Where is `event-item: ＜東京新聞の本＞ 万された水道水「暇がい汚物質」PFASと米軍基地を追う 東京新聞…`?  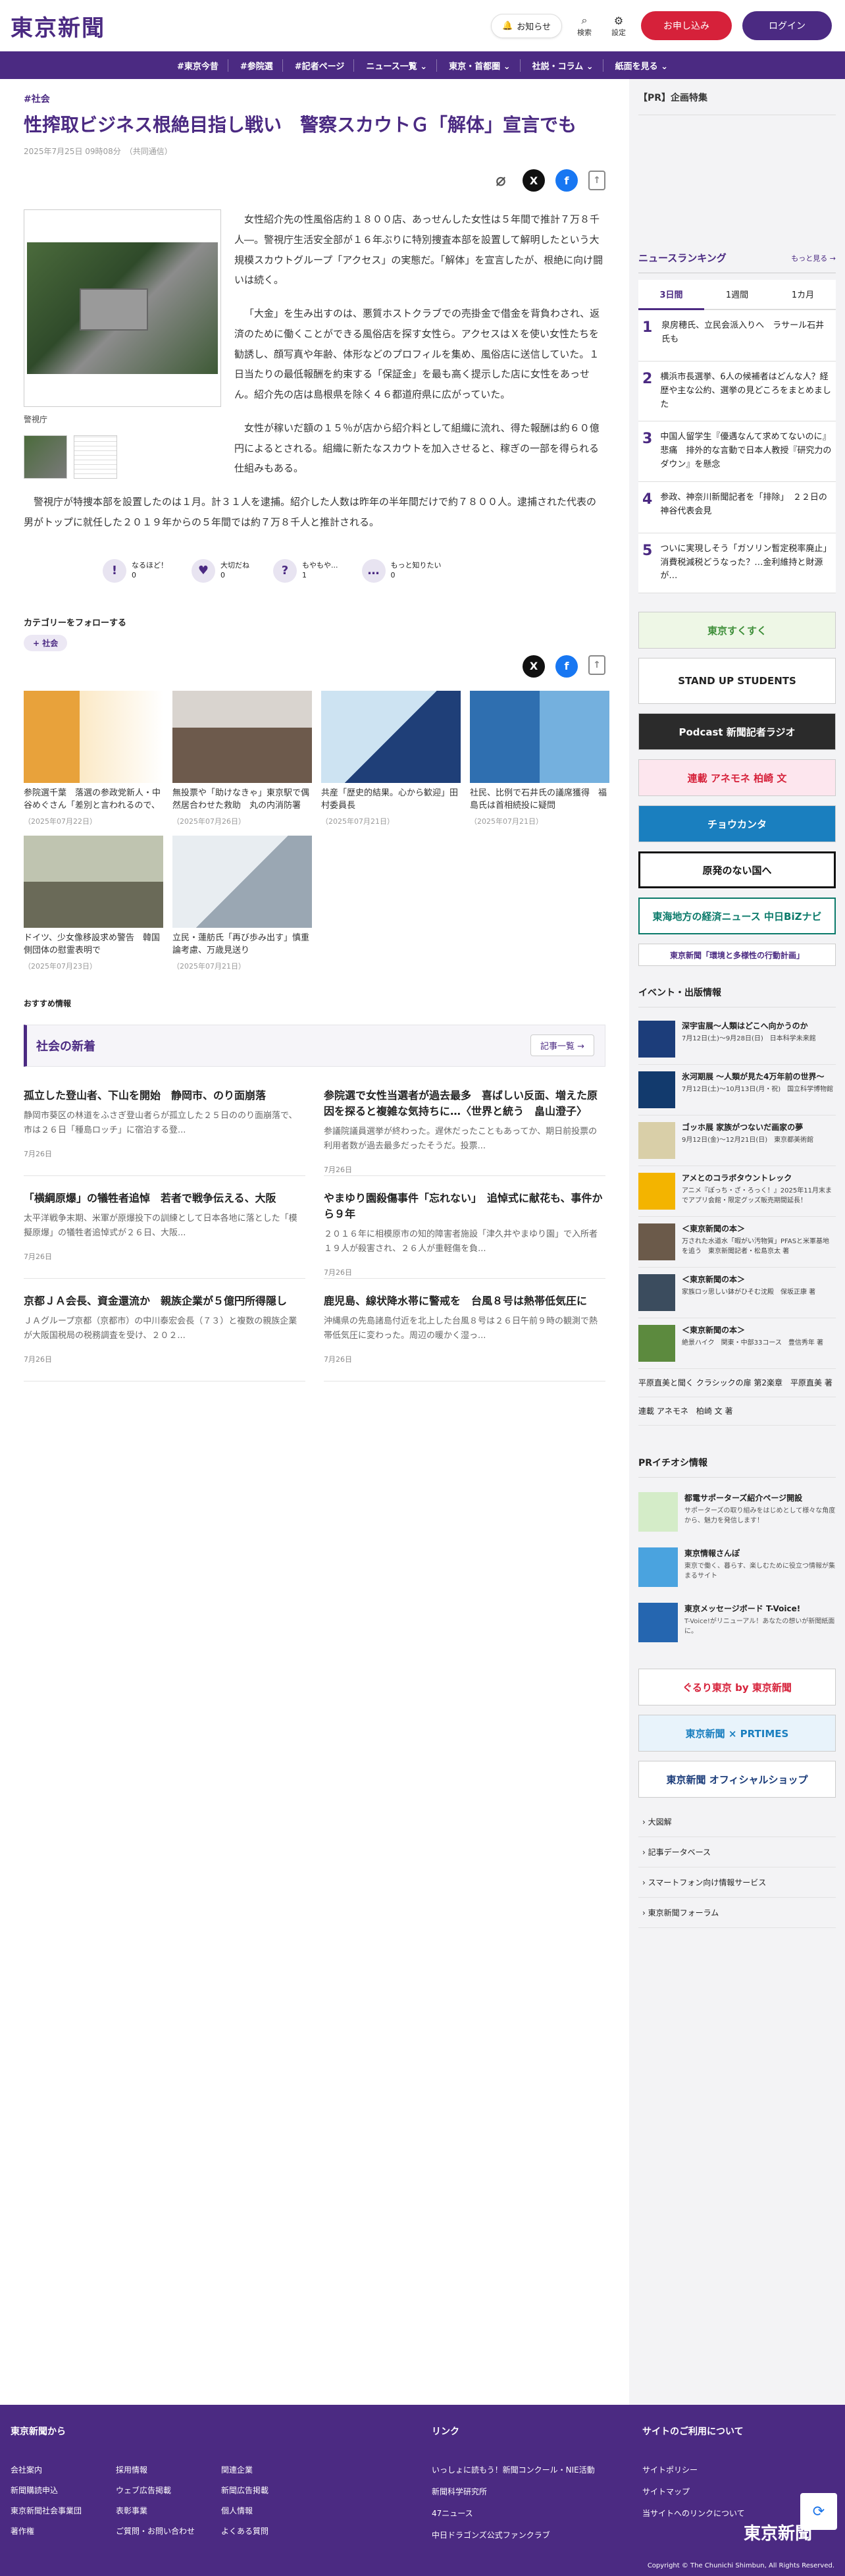
event-item: ＜東京新聞の本＞ 万された水道水「暇がい汚物質」PFASと米軍基地を追う 東京新聞… is located at coordinates (737, 1242).